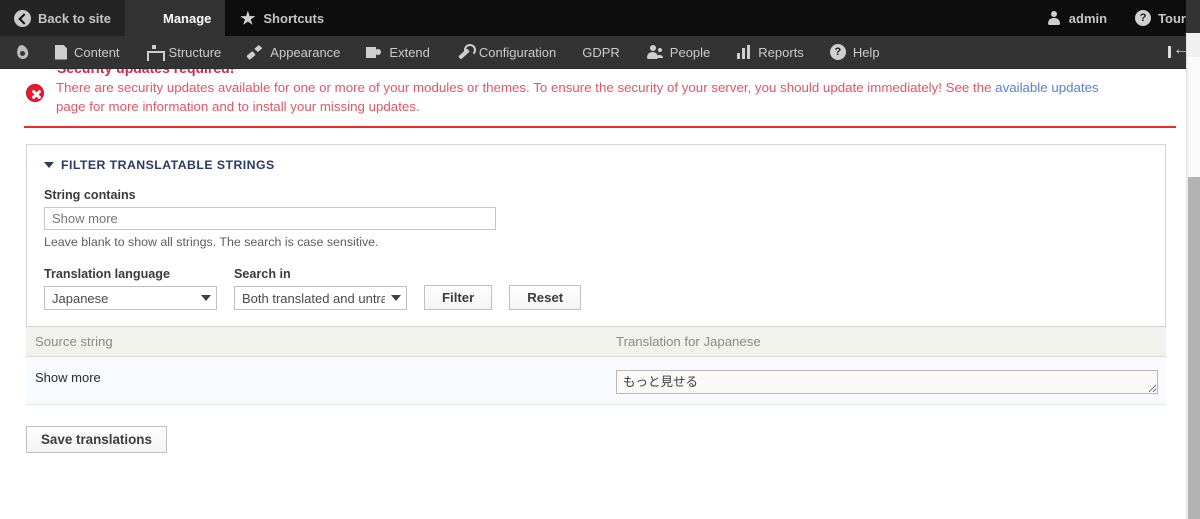 This screenshot has height=519, width=1200. I want to click on tab-shortcuts: ★ Shortcuts, so click(281, 18).